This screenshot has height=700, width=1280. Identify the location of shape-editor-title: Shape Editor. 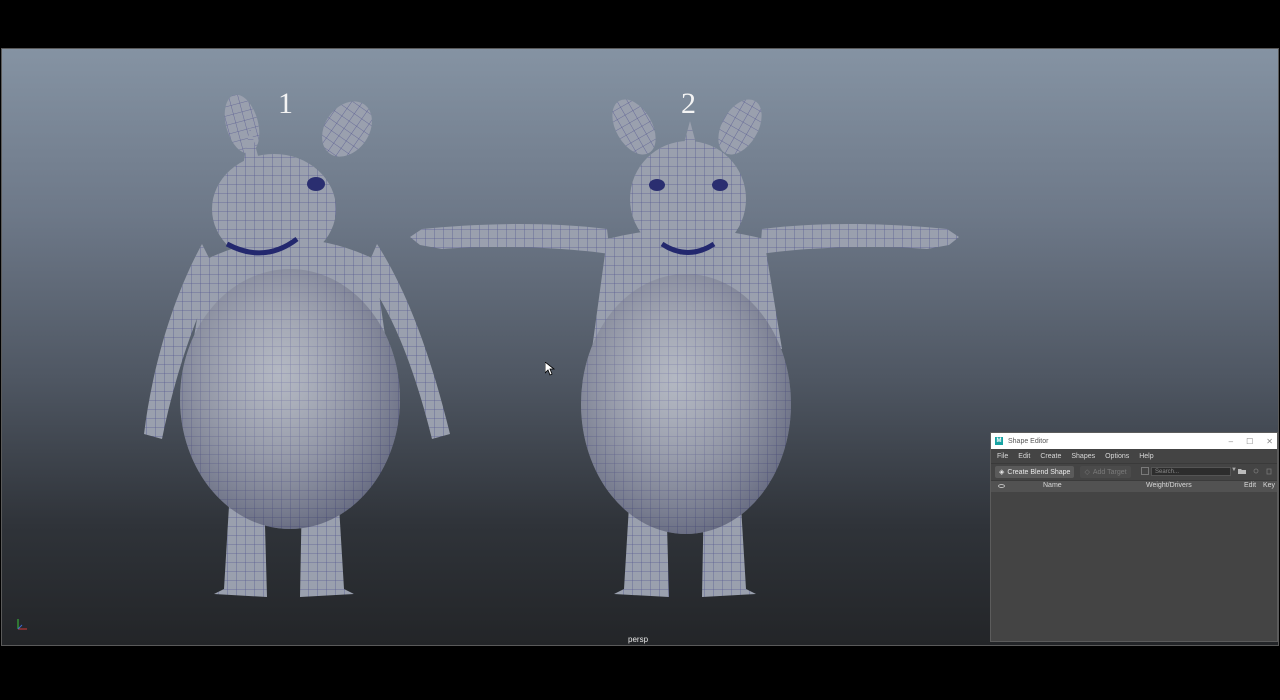
(1028, 441).